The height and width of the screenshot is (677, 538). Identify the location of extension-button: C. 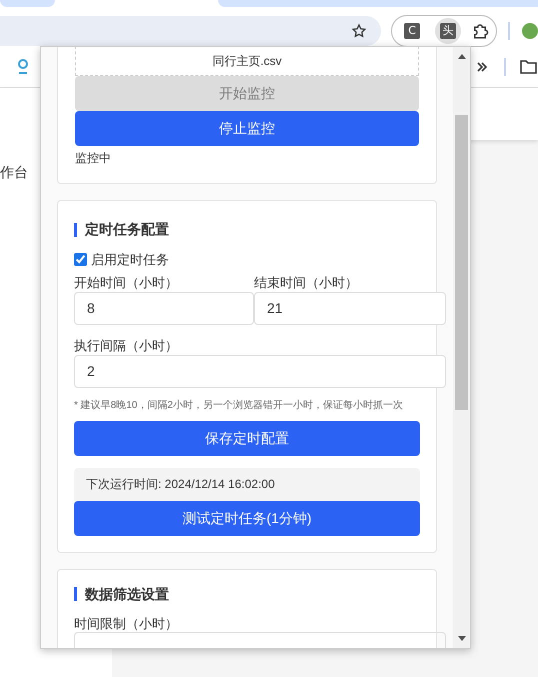
(412, 31).